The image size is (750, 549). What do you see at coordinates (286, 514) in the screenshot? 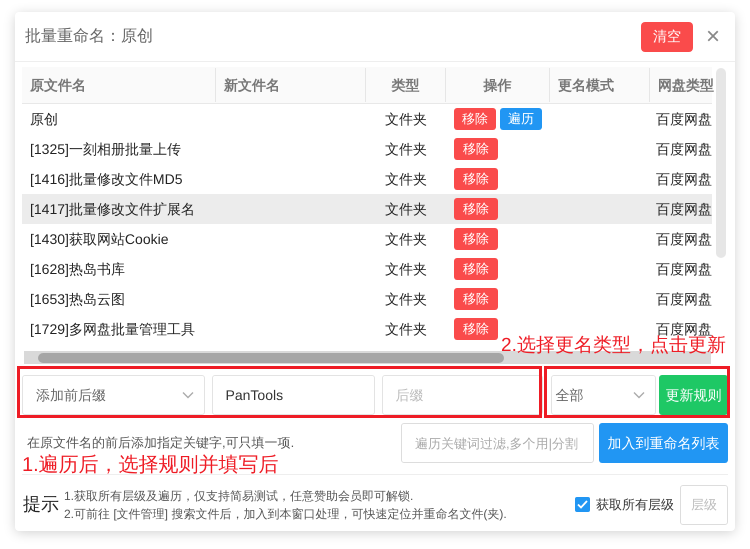
I see `tip-text: 2.可前往 [文件管理] 搜索文件后，加入到本窗口处理，可快速定位并重命名文件(夹).` at bounding box center [286, 514].